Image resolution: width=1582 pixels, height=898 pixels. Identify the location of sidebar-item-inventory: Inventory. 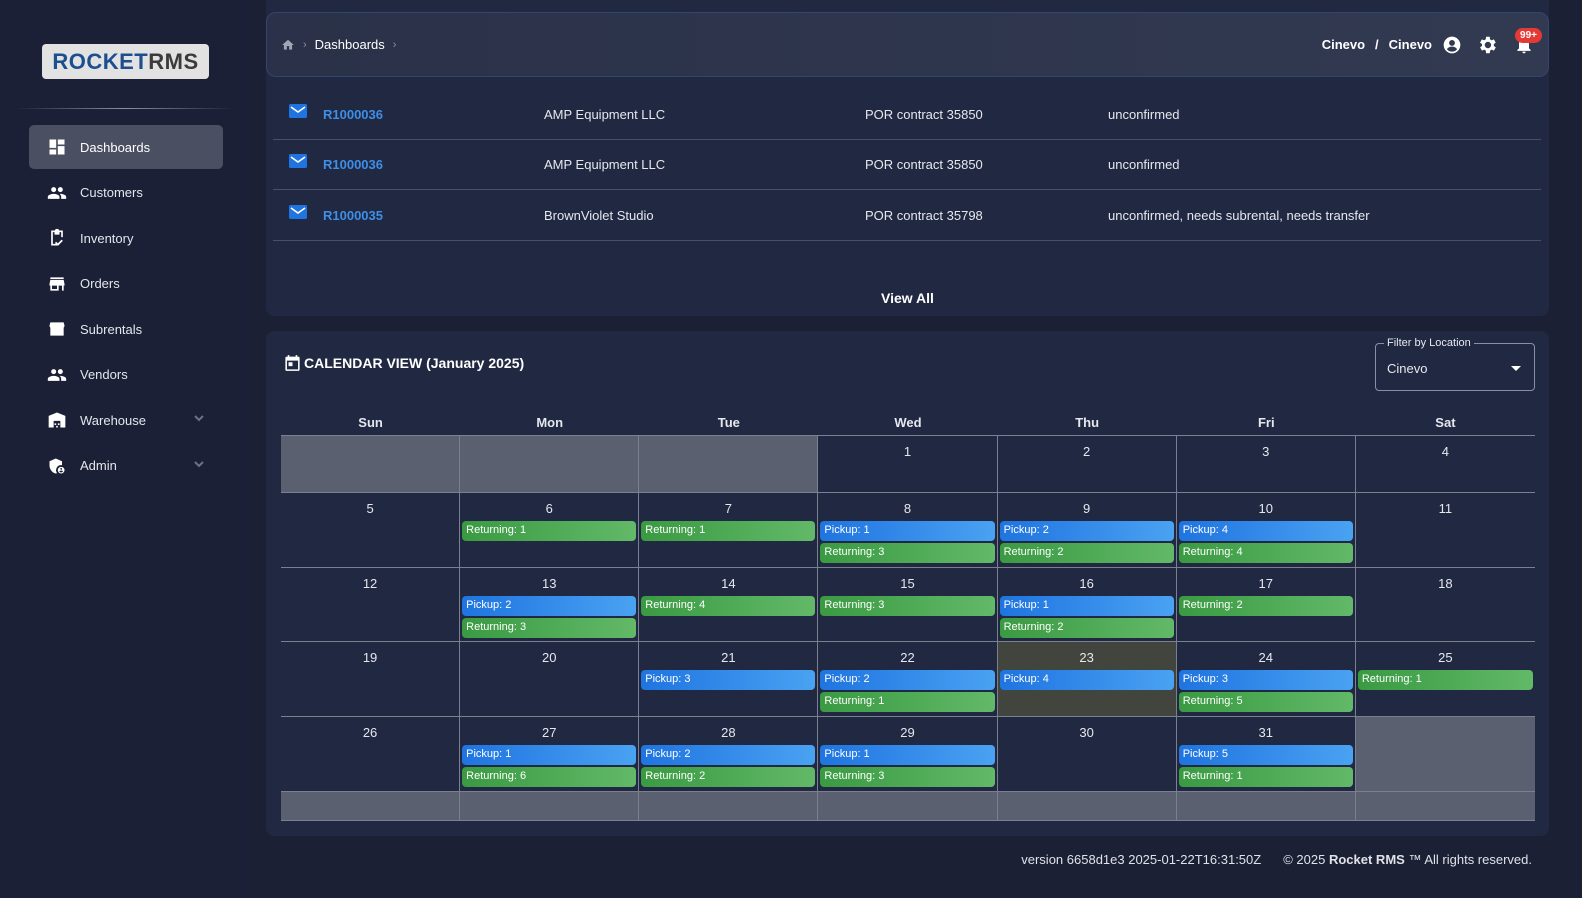
(126, 238).